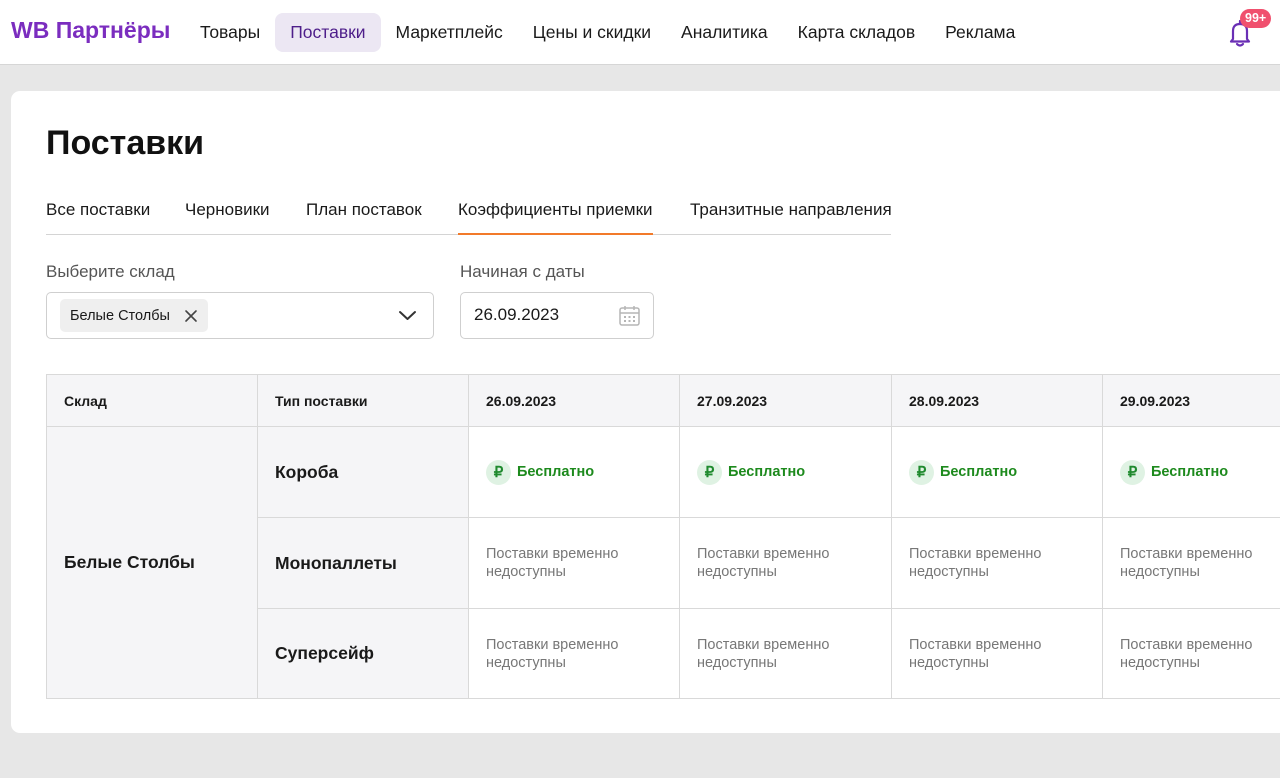  Describe the element at coordinates (363, 400) in the screenshot. I see `column-header-supply-type: Тип поставки` at that location.